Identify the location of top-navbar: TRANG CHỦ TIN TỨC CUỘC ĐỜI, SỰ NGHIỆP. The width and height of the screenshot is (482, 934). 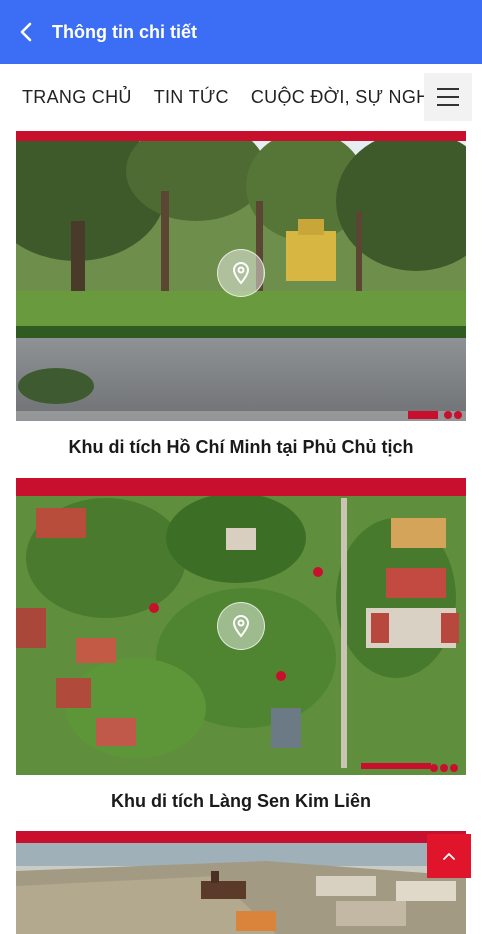
(241, 97).